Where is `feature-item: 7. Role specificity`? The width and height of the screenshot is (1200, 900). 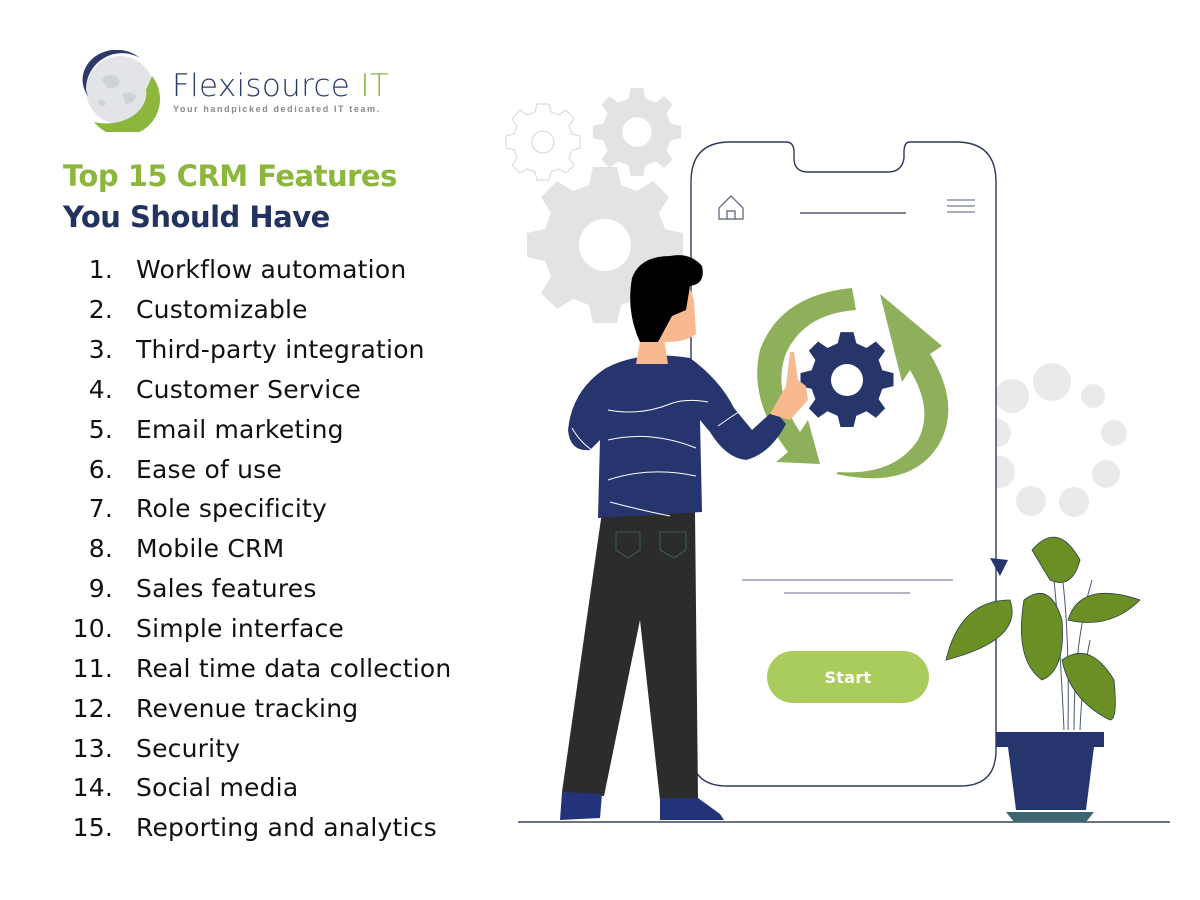
feature-item: 7. Role specificity is located at coordinates (255, 509).